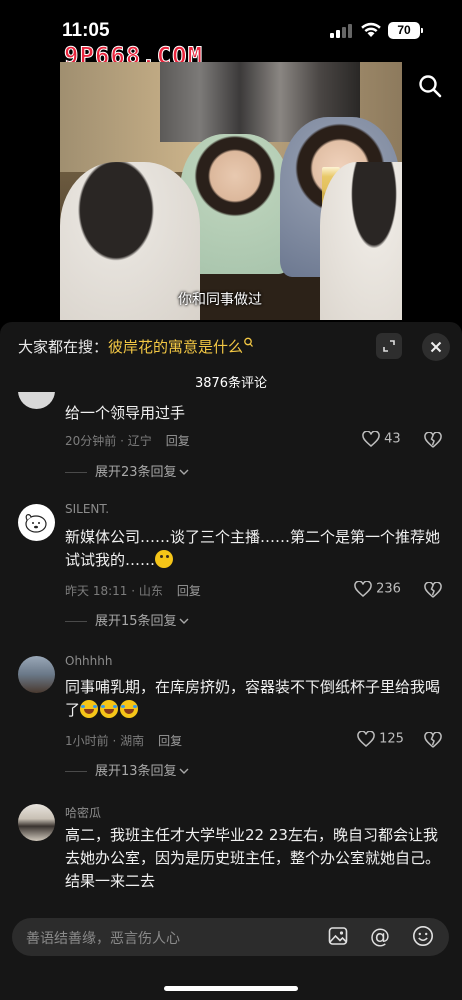  I want to click on comment-input-placeholder: 善语结善缘，恶言伤人心, so click(103, 939).